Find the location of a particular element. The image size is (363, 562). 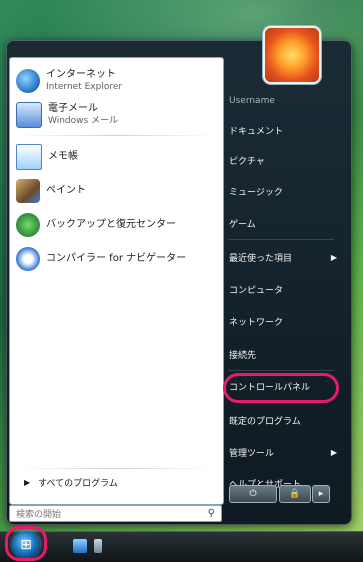

all-programs-button: ▶ すべてのプログラム is located at coordinates (71, 482).